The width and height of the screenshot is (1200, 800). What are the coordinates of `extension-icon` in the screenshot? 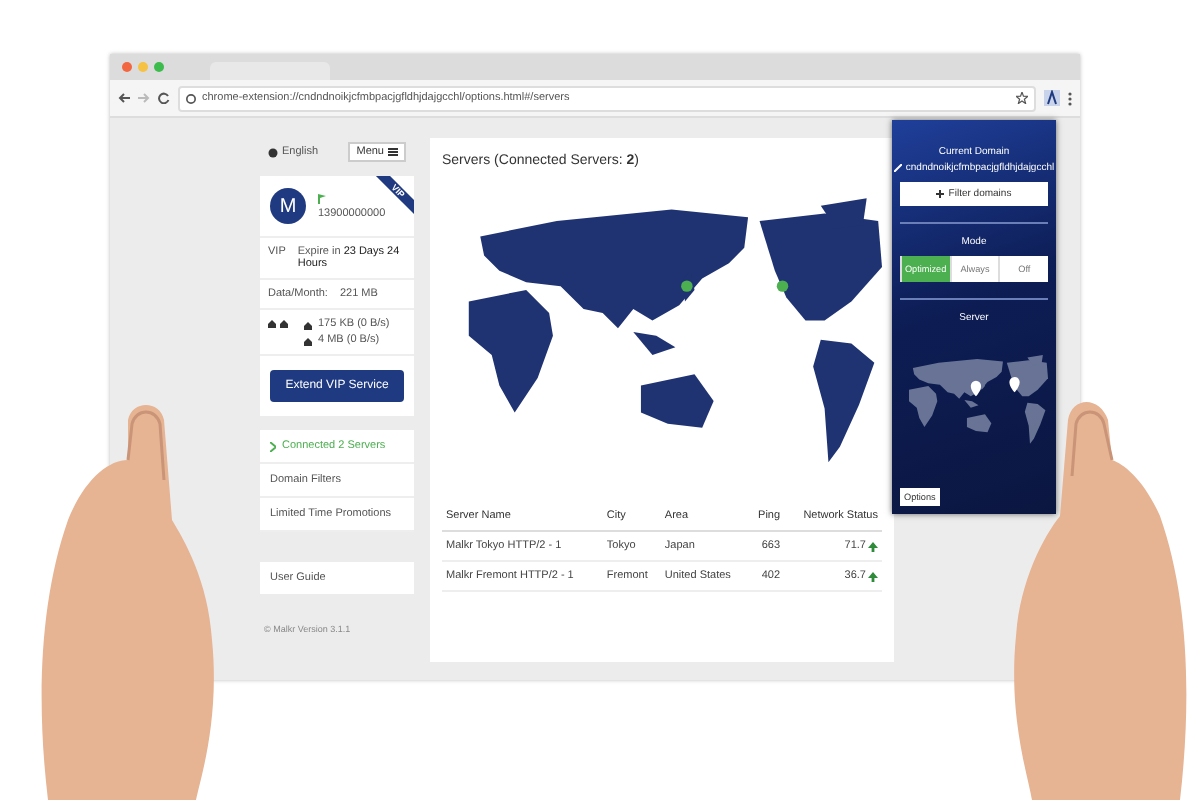 It's located at (1052, 98).